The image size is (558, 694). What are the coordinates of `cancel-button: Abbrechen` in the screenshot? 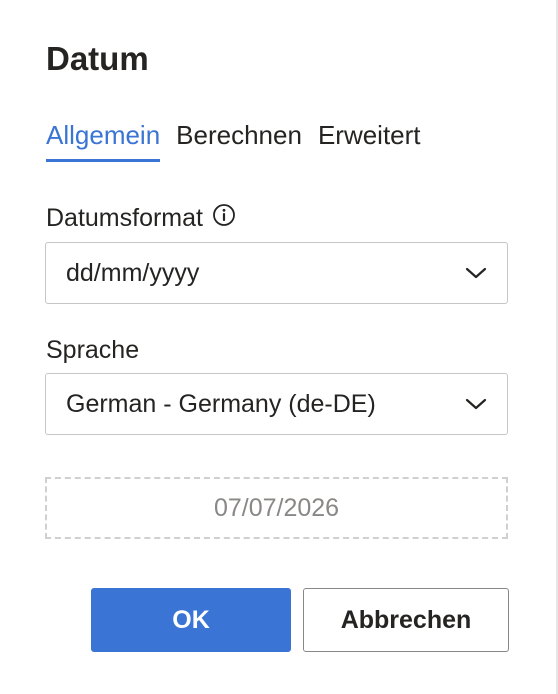 It's located at (406, 620).